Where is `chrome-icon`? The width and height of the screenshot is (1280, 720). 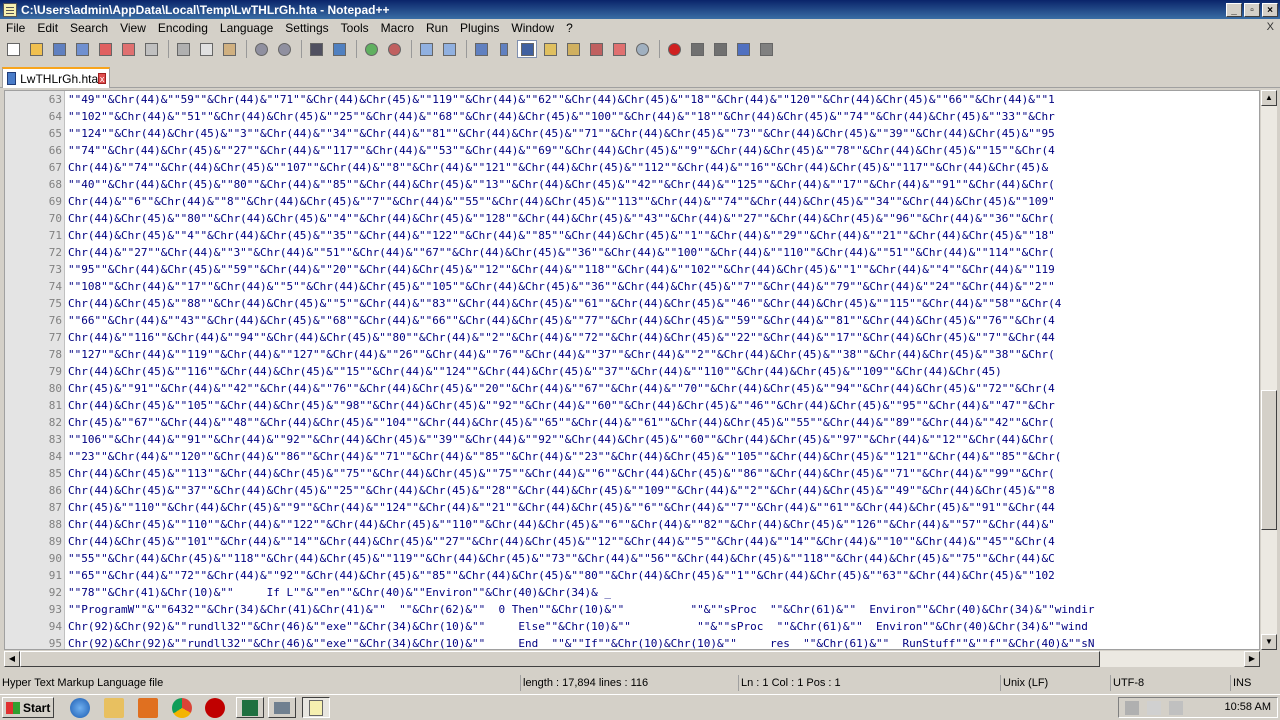 chrome-icon is located at coordinates (182, 708).